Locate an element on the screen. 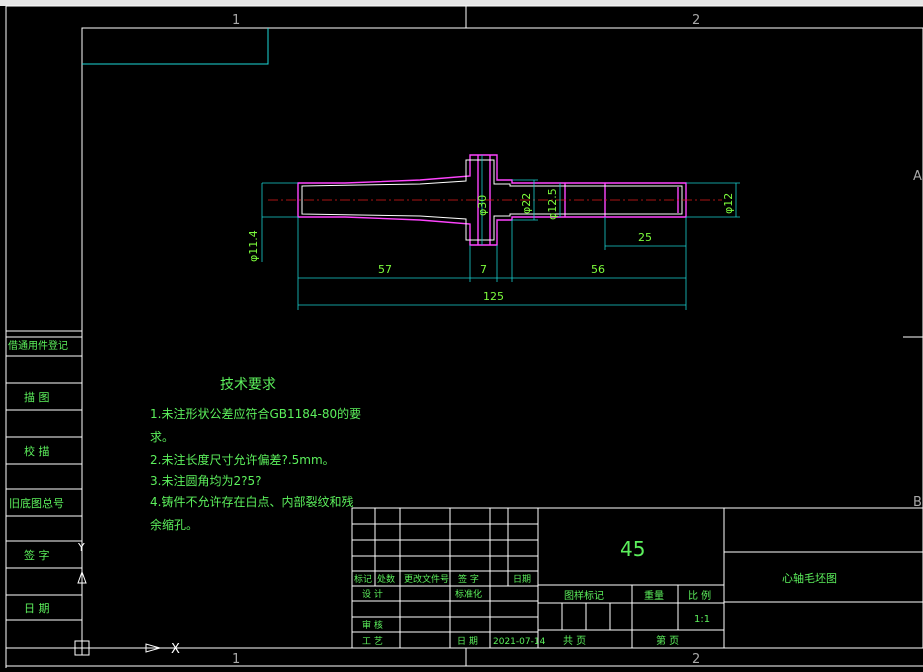  tb-process: 工 艺 is located at coordinates (372, 641).